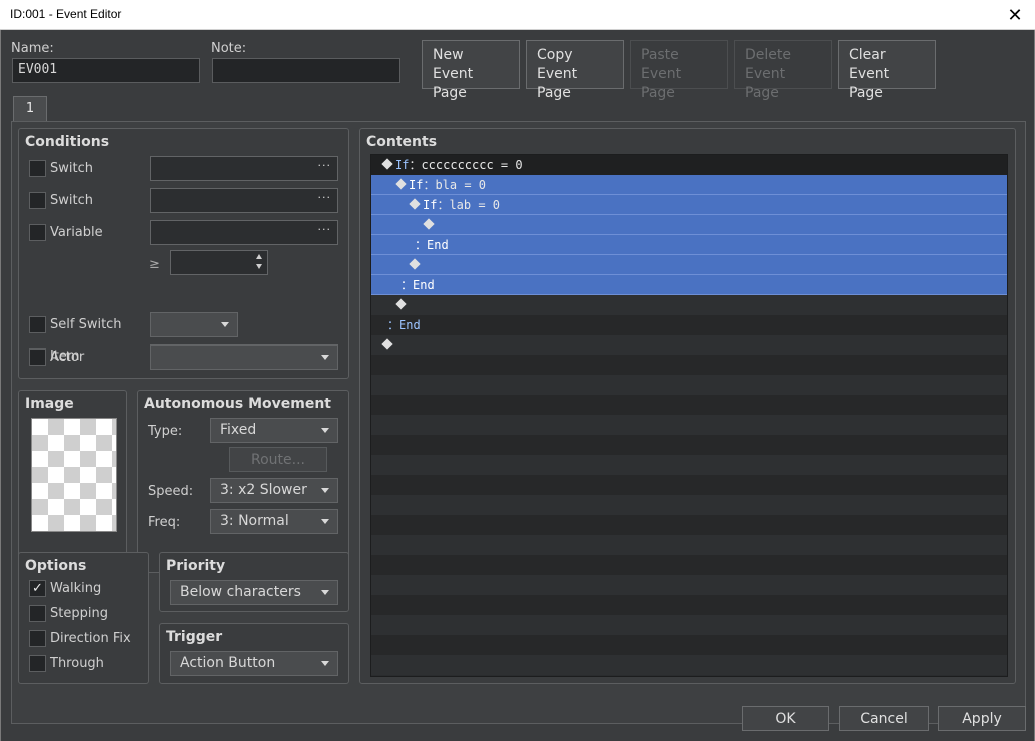 This screenshot has height=741, width=1035. Describe the element at coordinates (982, 718) in the screenshot. I see `apply-button: Apply` at that location.